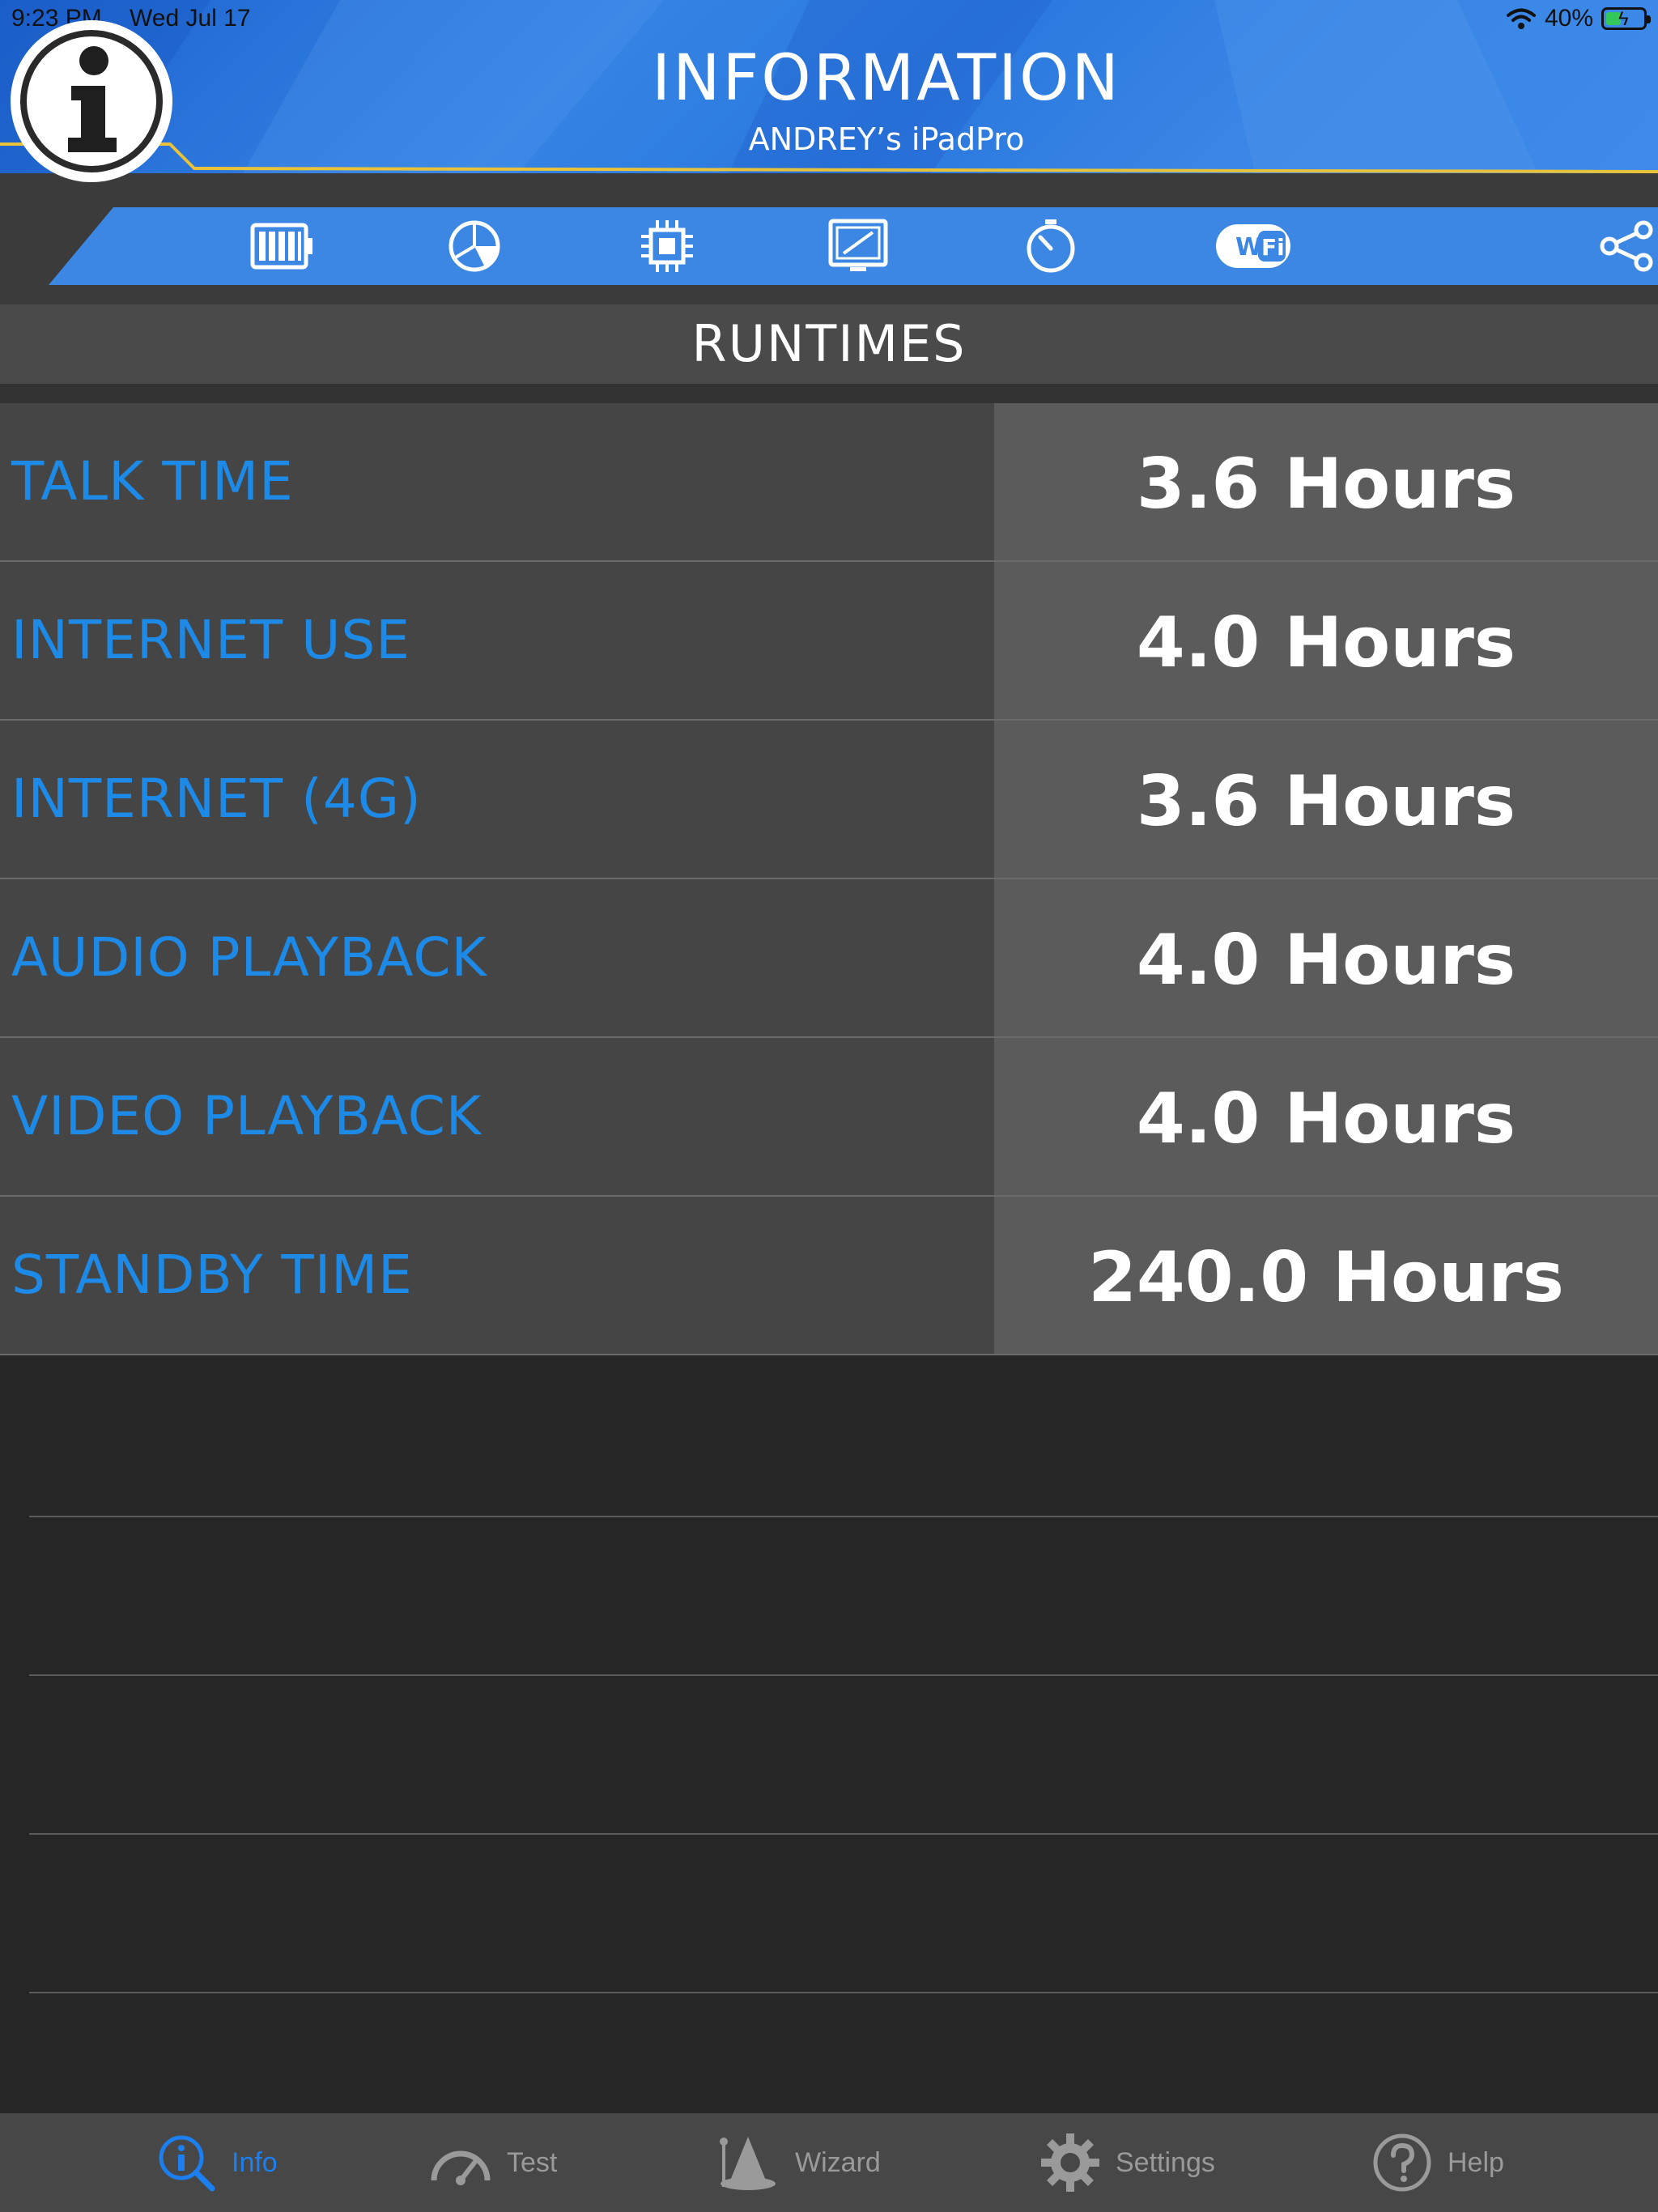  I want to click on runtime-row-talk-time: TALK TIME 3.6 Hours, so click(829, 483).